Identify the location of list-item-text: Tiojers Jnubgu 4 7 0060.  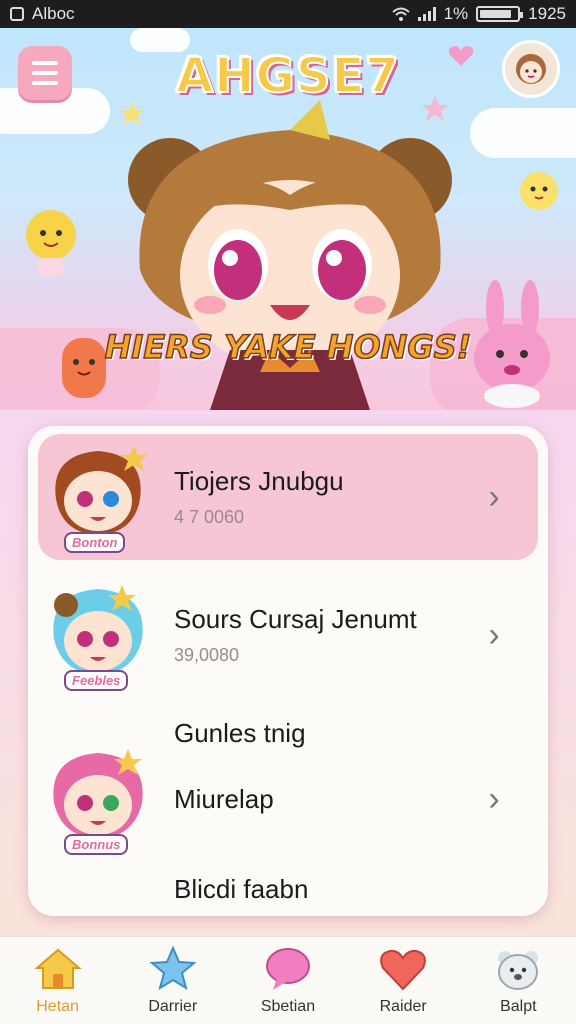
(316, 497).